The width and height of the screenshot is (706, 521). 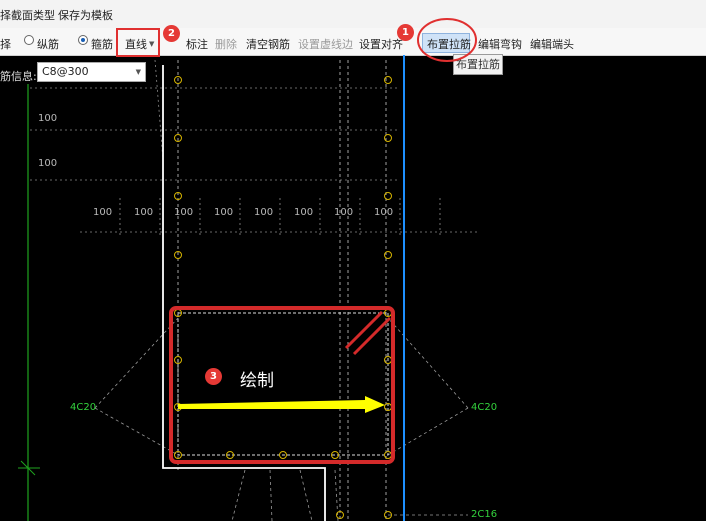 What do you see at coordinates (171, 33) in the screenshot?
I see `step-badge-2: 2` at bounding box center [171, 33].